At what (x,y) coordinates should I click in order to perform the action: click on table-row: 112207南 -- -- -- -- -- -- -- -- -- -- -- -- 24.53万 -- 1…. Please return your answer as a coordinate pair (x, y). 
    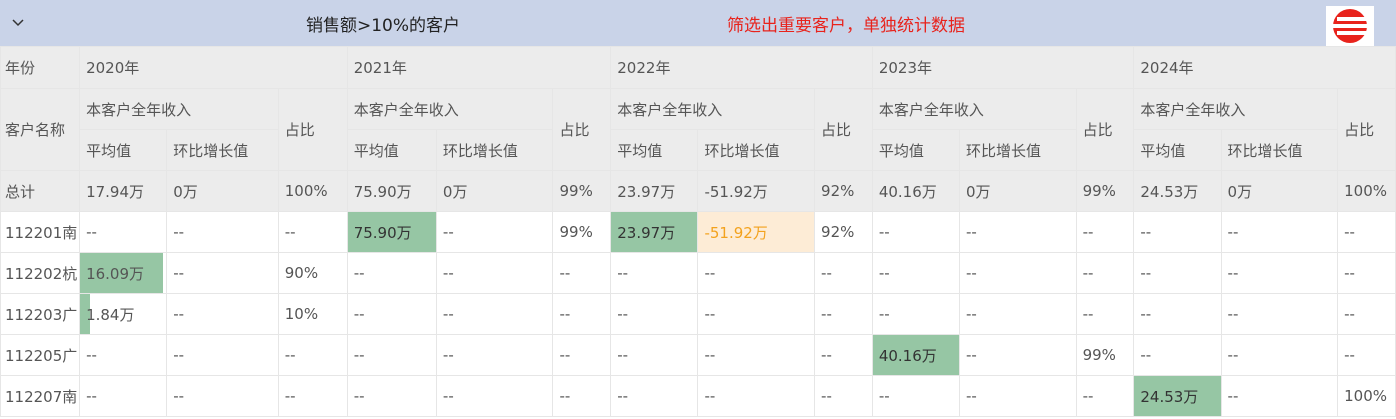
    Looking at the image, I should click on (698, 396).